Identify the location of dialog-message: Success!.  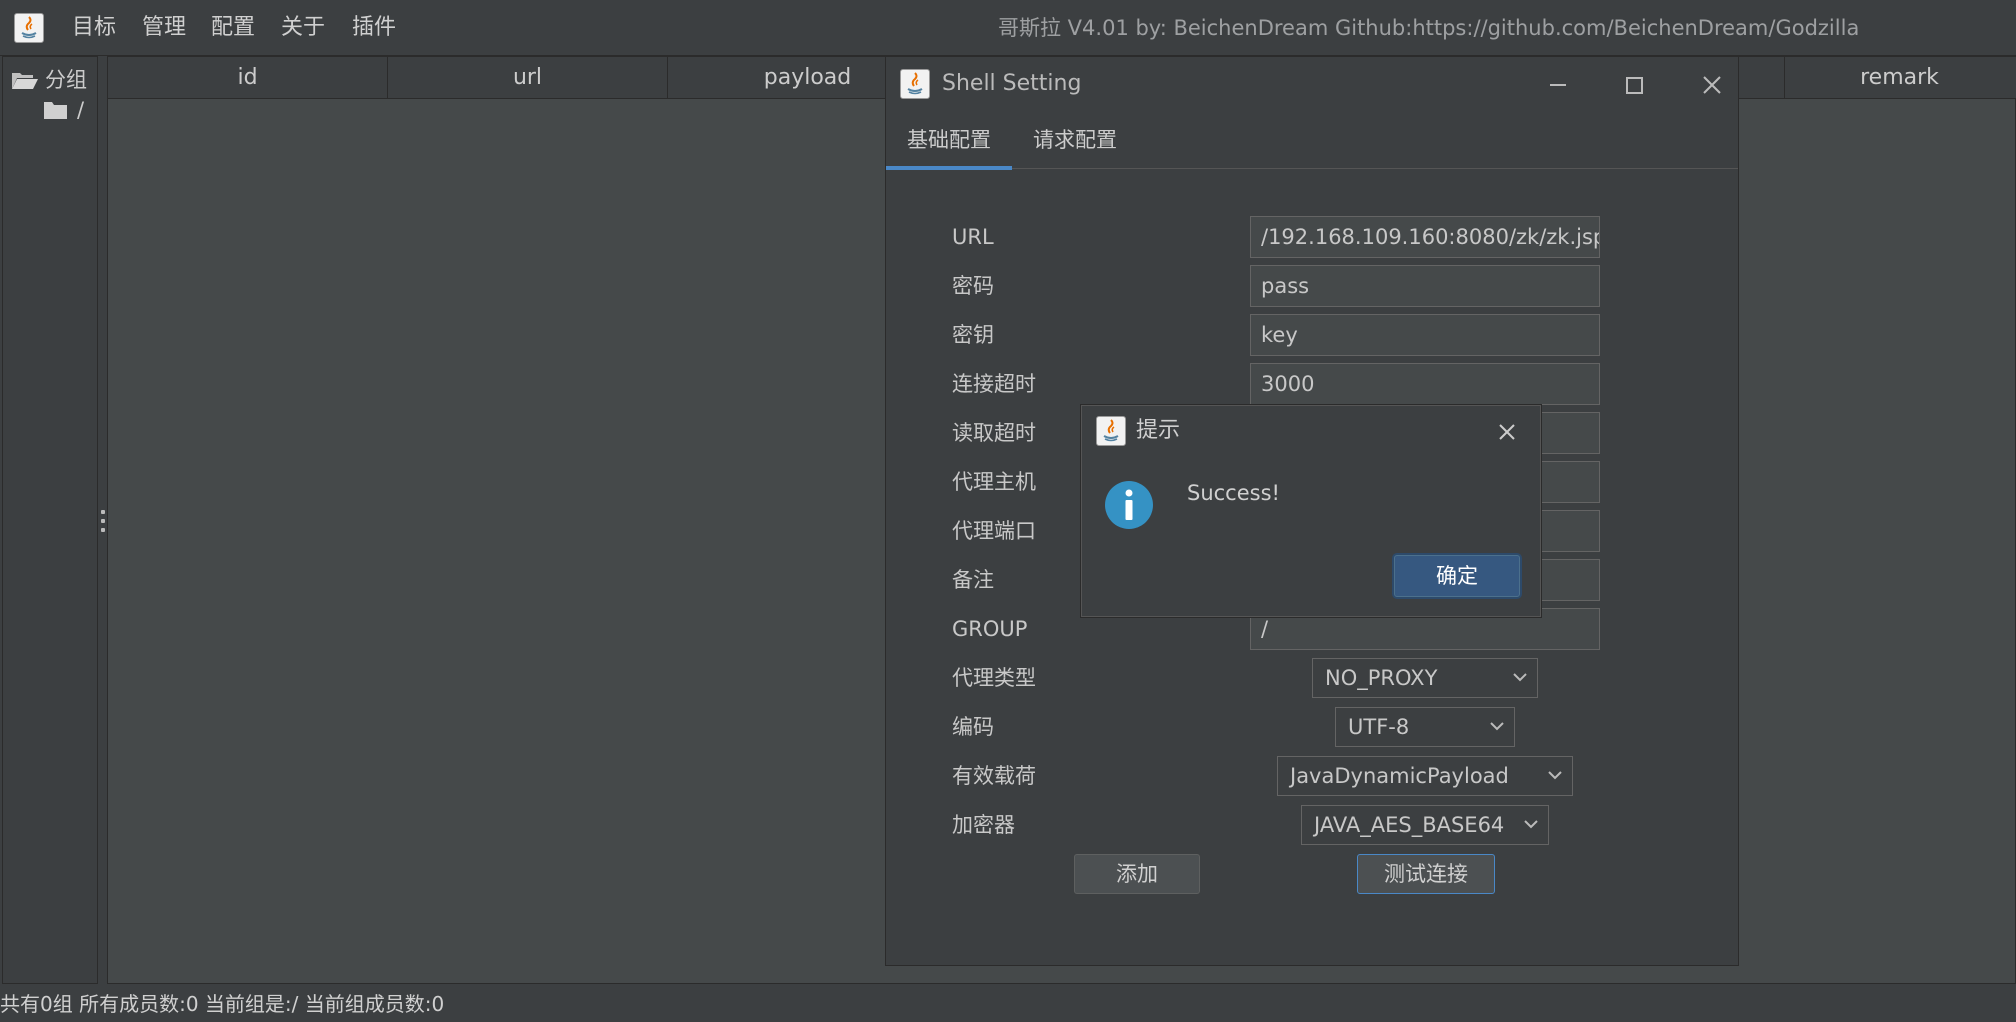
(1233, 493).